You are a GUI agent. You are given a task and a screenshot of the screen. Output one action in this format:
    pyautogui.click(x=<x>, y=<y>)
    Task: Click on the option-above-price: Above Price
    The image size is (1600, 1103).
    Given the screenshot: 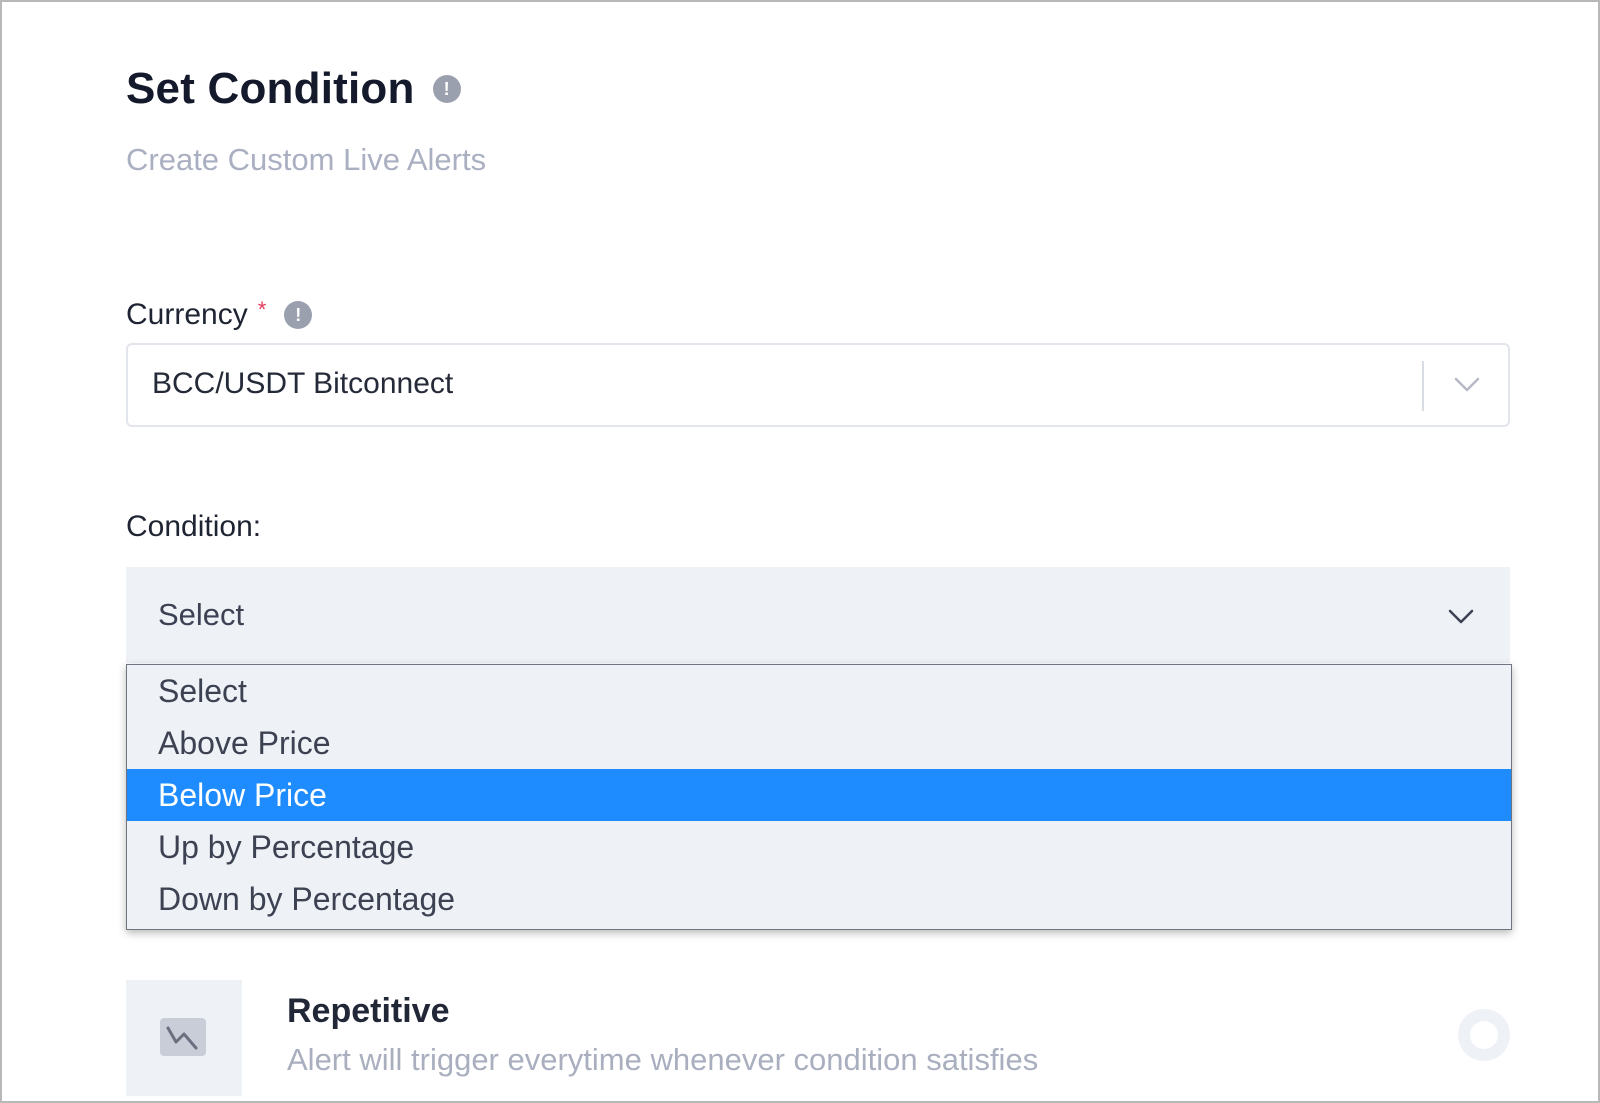 What is the action you would take?
    pyautogui.click(x=819, y=743)
    